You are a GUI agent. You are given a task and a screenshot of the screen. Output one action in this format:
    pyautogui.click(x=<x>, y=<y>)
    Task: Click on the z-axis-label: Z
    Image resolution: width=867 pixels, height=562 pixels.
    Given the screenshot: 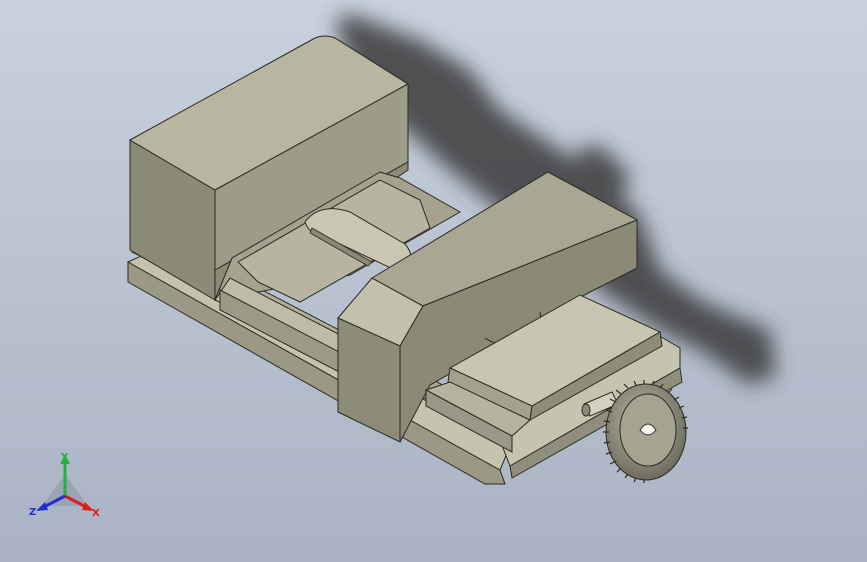 What is the action you would take?
    pyautogui.click(x=32, y=512)
    